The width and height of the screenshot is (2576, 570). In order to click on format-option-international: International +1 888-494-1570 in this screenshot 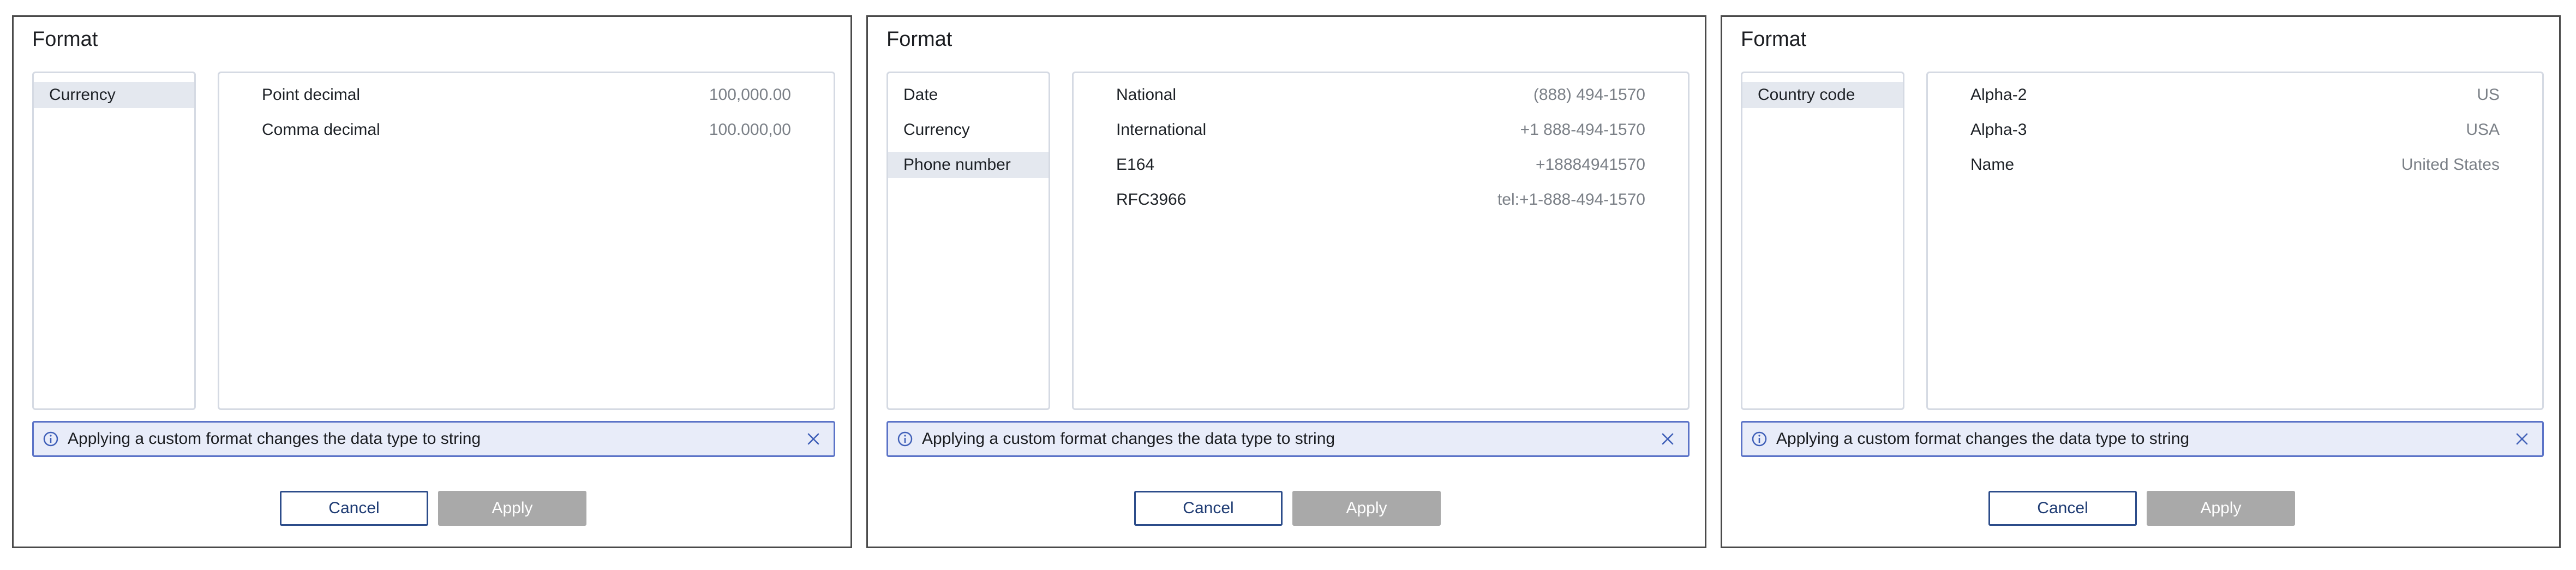, I will do `click(1381, 130)`.